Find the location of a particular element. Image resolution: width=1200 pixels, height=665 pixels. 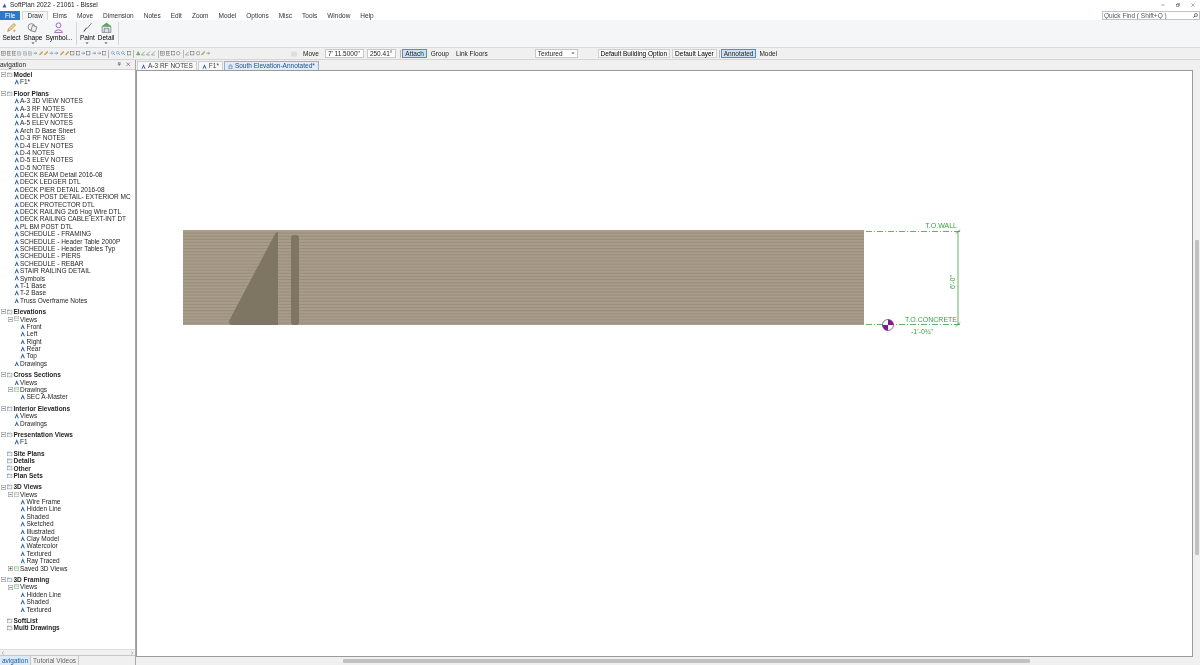

search-icon is located at coordinates (1195, 15).